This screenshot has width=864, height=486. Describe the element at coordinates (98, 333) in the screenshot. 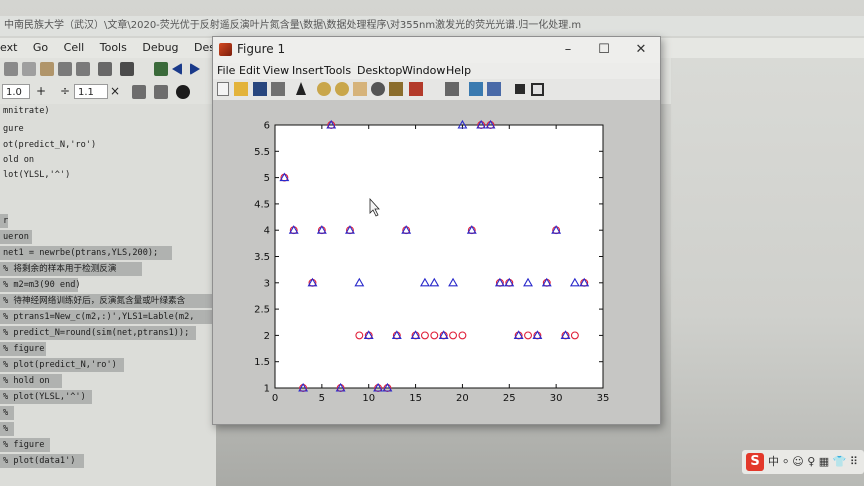

I see `code-line: % predict_N=round(sim(net,ptrans1));` at that location.